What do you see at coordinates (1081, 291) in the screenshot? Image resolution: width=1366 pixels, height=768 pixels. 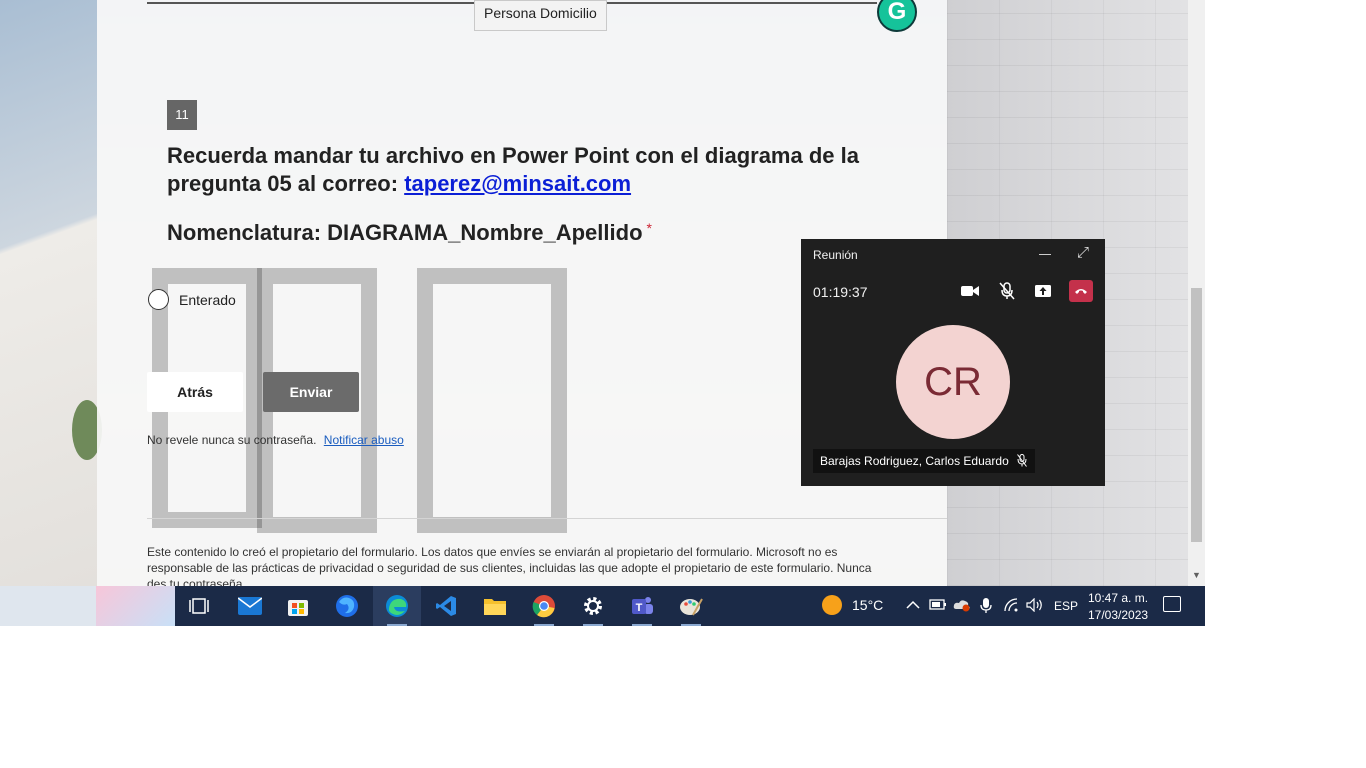 I see `hang-up-icon` at bounding box center [1081, 291].